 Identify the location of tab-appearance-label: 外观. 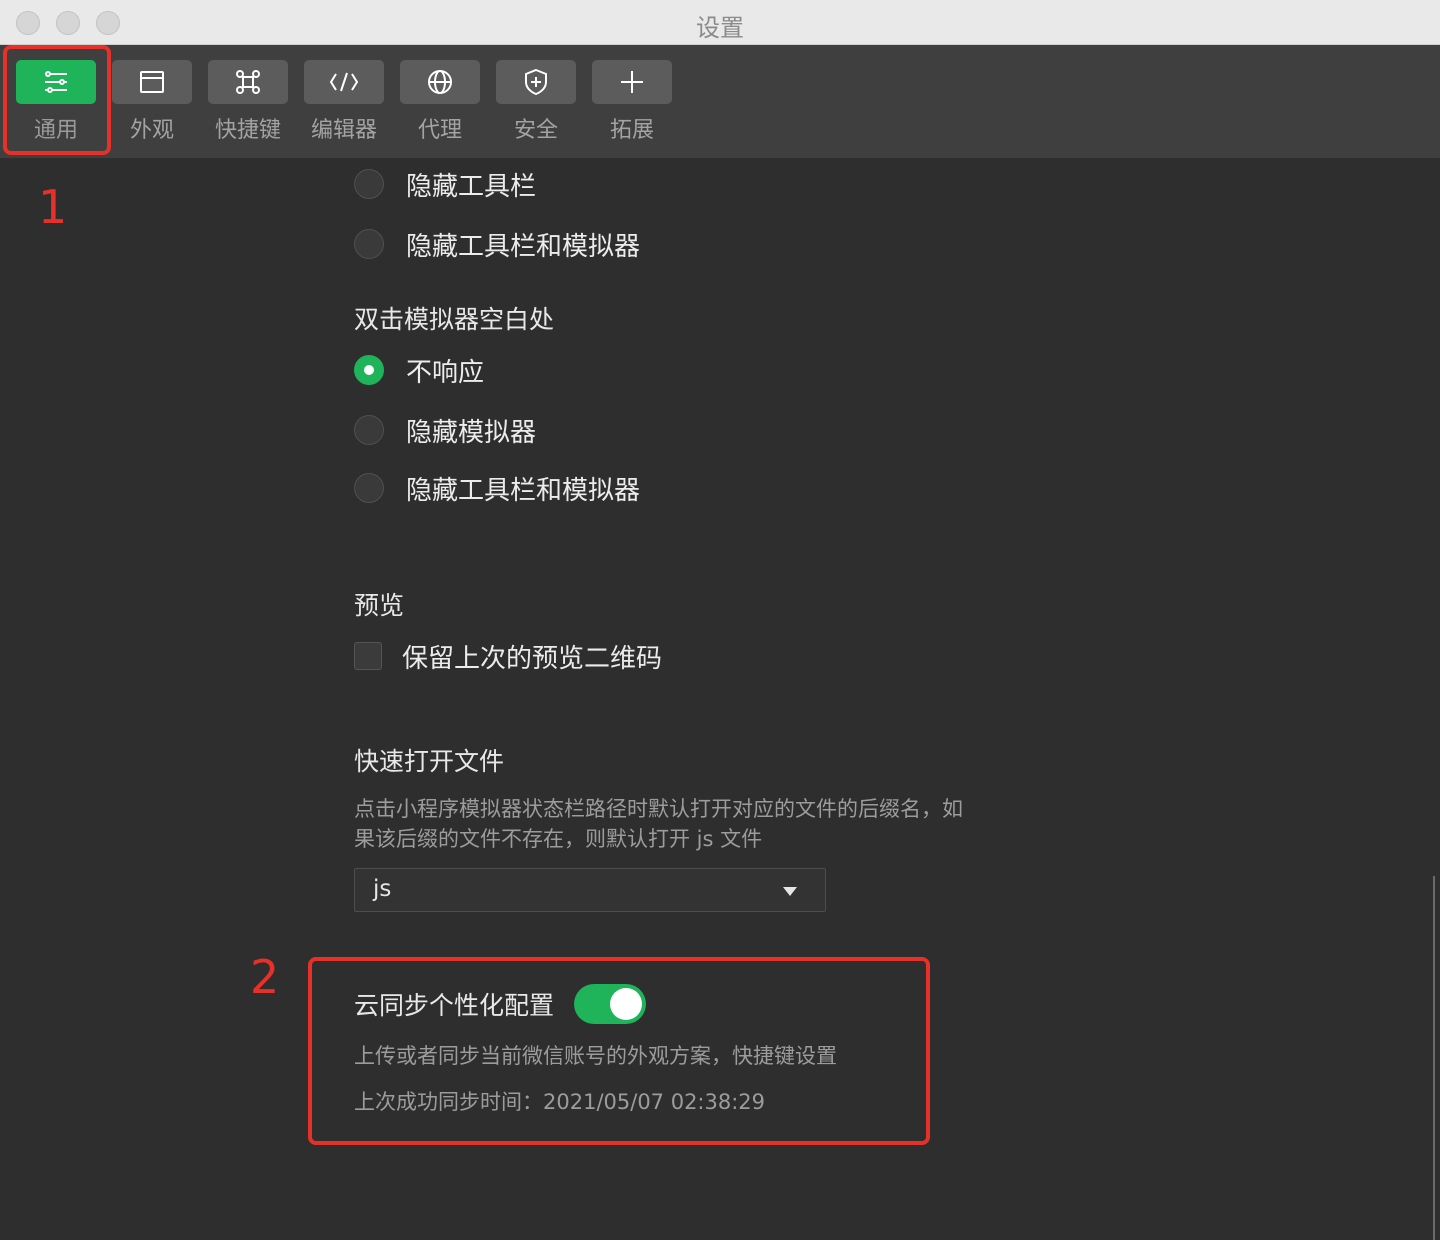
(151, 130).